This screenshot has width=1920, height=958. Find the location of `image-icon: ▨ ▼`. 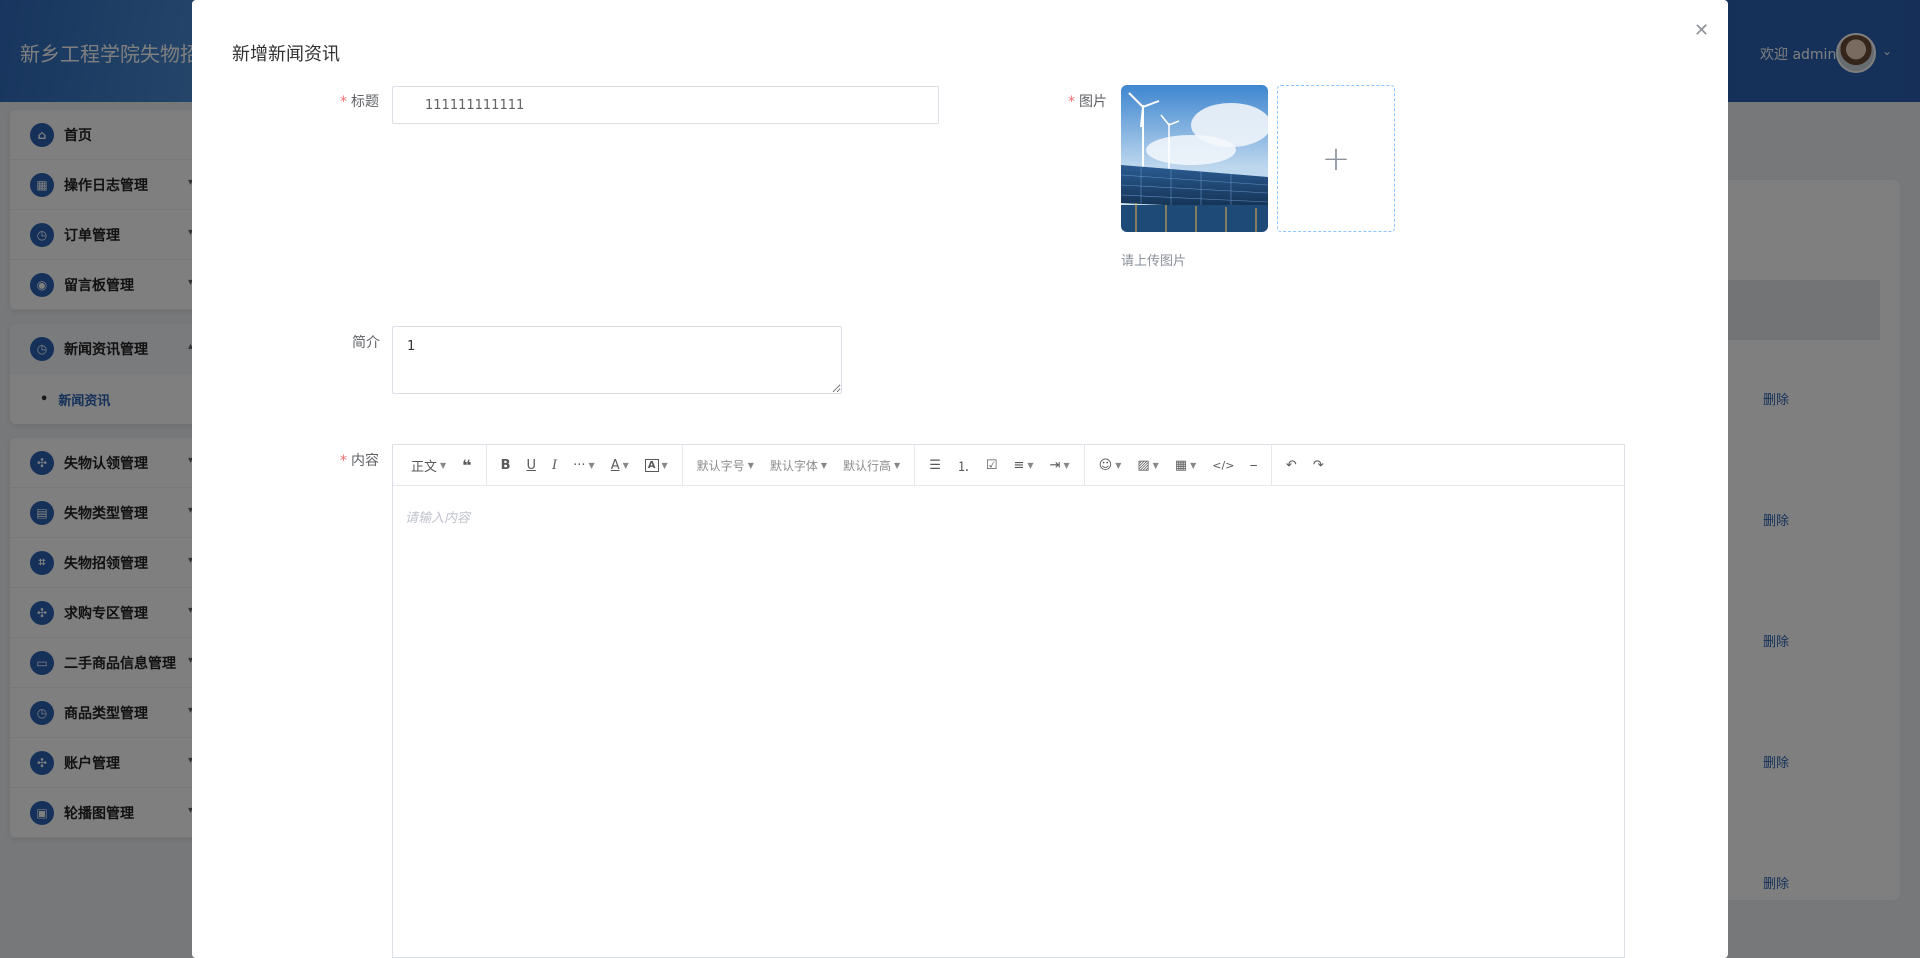

image-icon: ▨ ▼ is located at coordinates (1147, 465).